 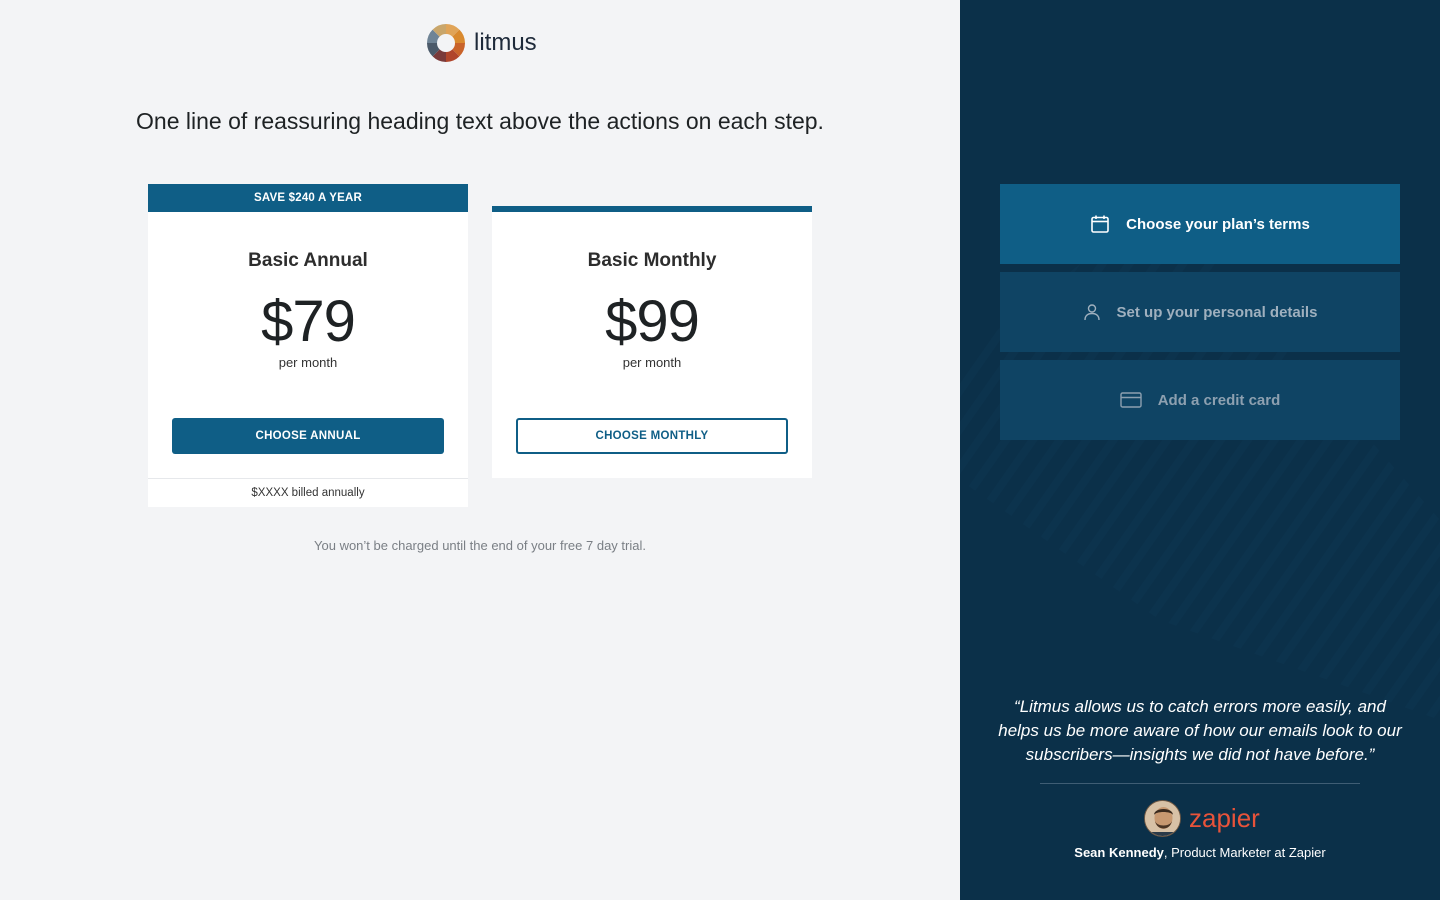 I want to click on plan-name: Basic Annual, so click(x=308, y=260).